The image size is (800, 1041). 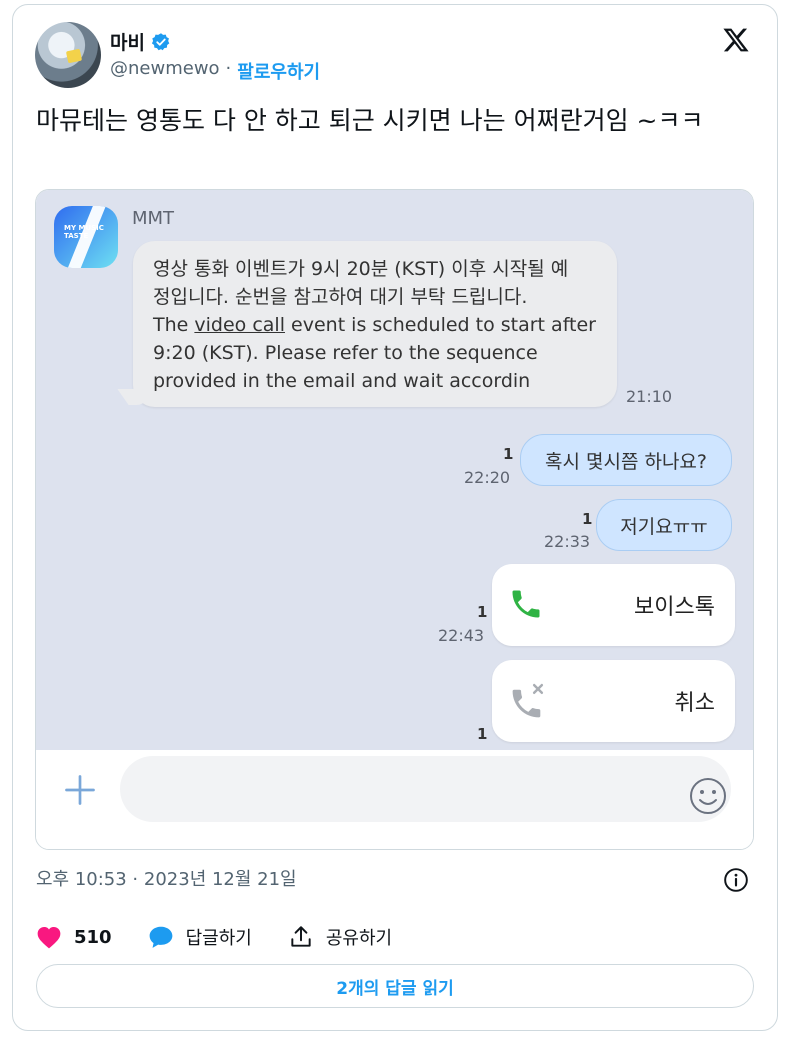 I want to click on plus-icon, so click(x=80, y=790).